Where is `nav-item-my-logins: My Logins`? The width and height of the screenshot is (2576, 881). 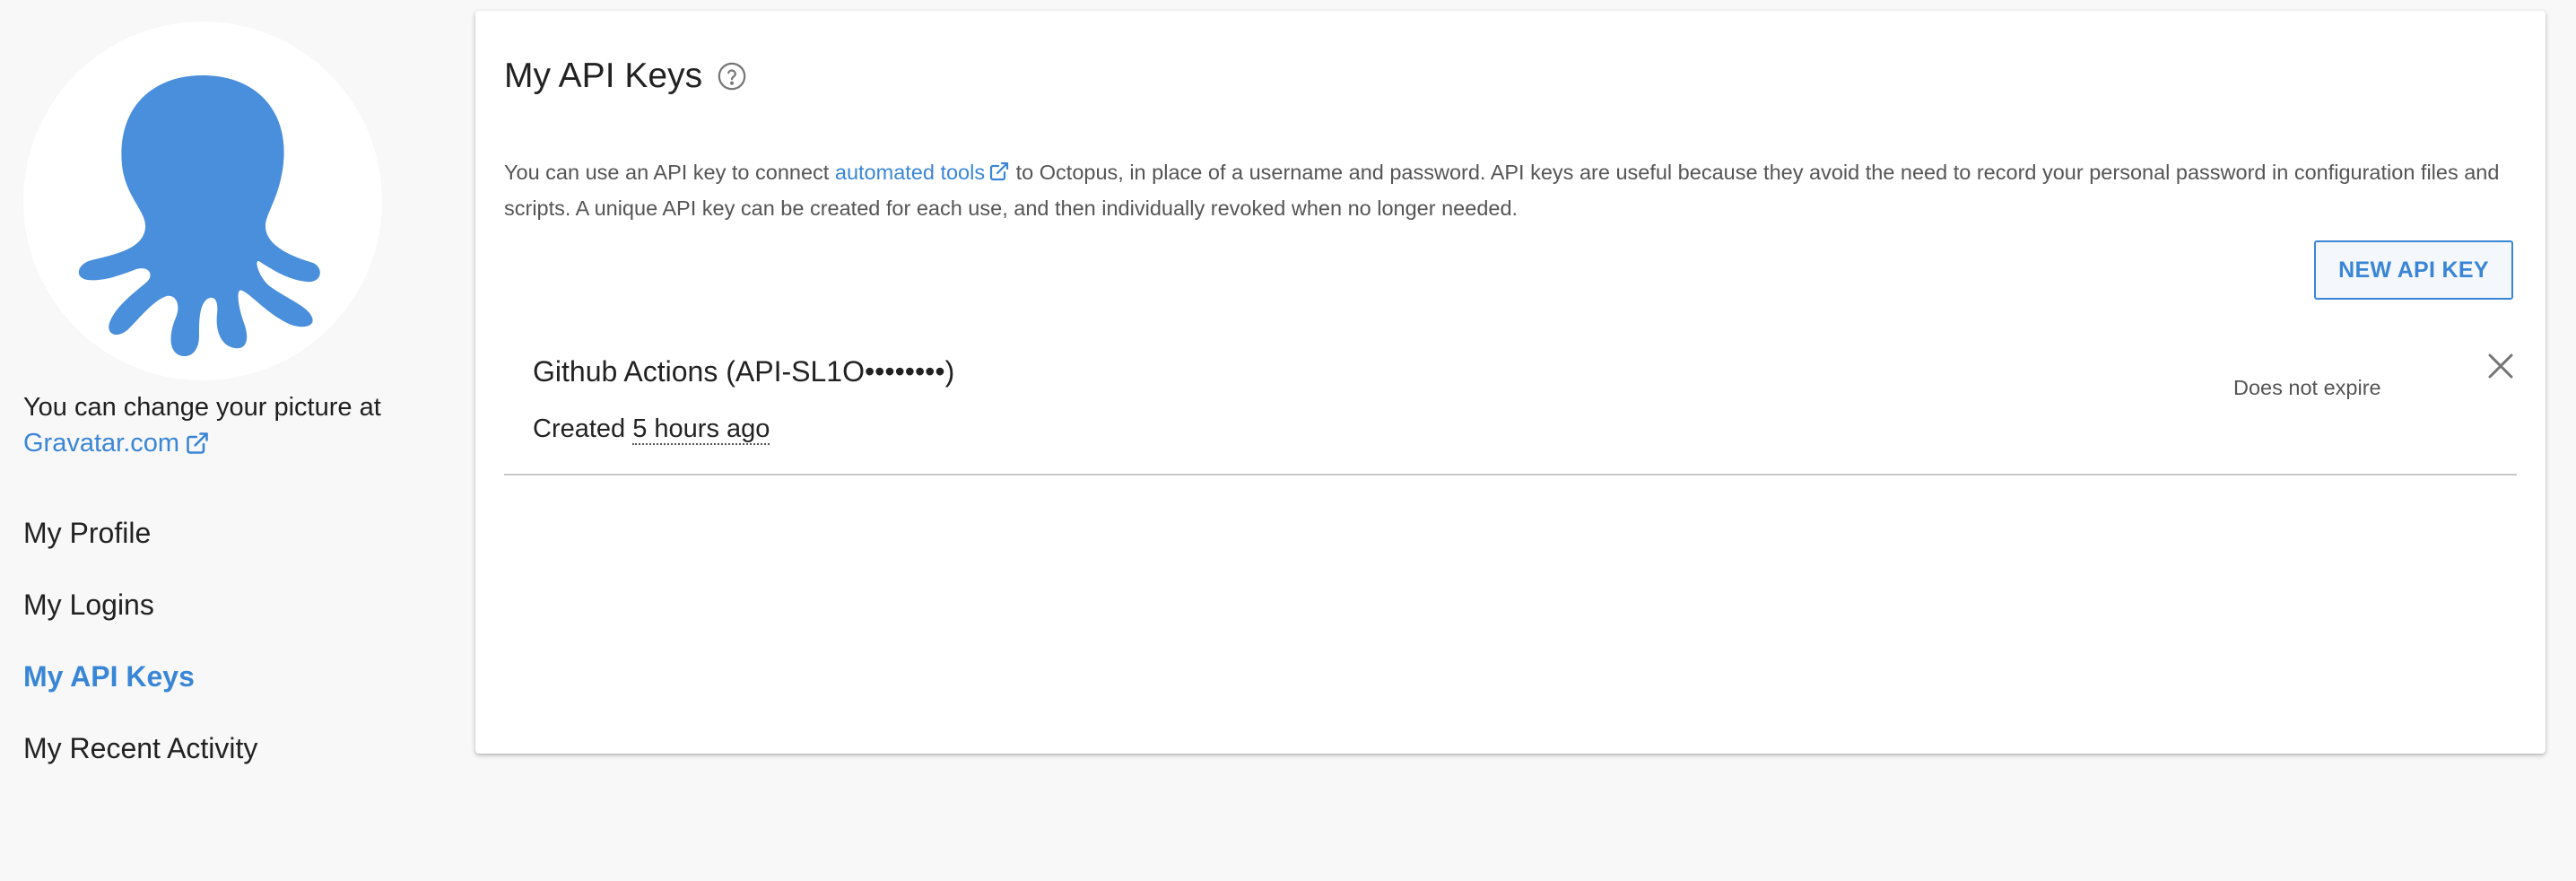
nav-item-my-logins: My Logins is located at coordinates (140, 621).